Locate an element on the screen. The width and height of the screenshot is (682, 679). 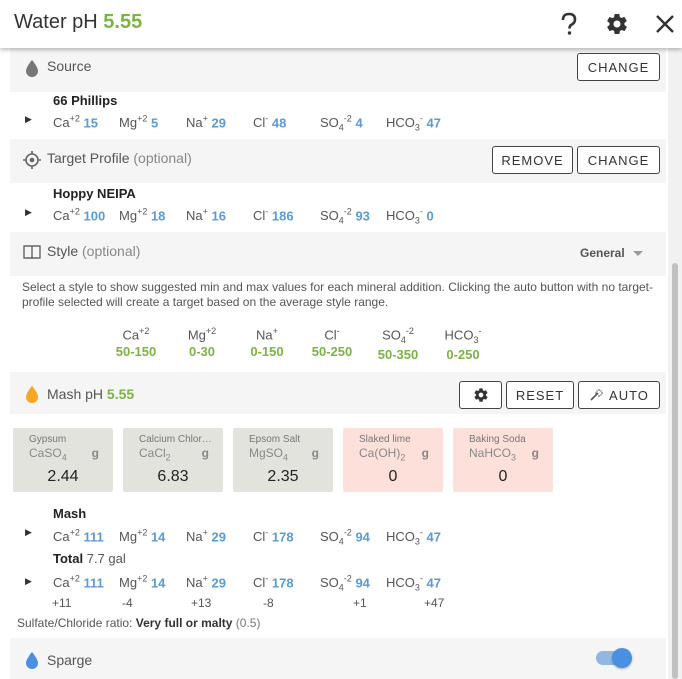
ion-delta: +47 is located at coordinates (434, 603).